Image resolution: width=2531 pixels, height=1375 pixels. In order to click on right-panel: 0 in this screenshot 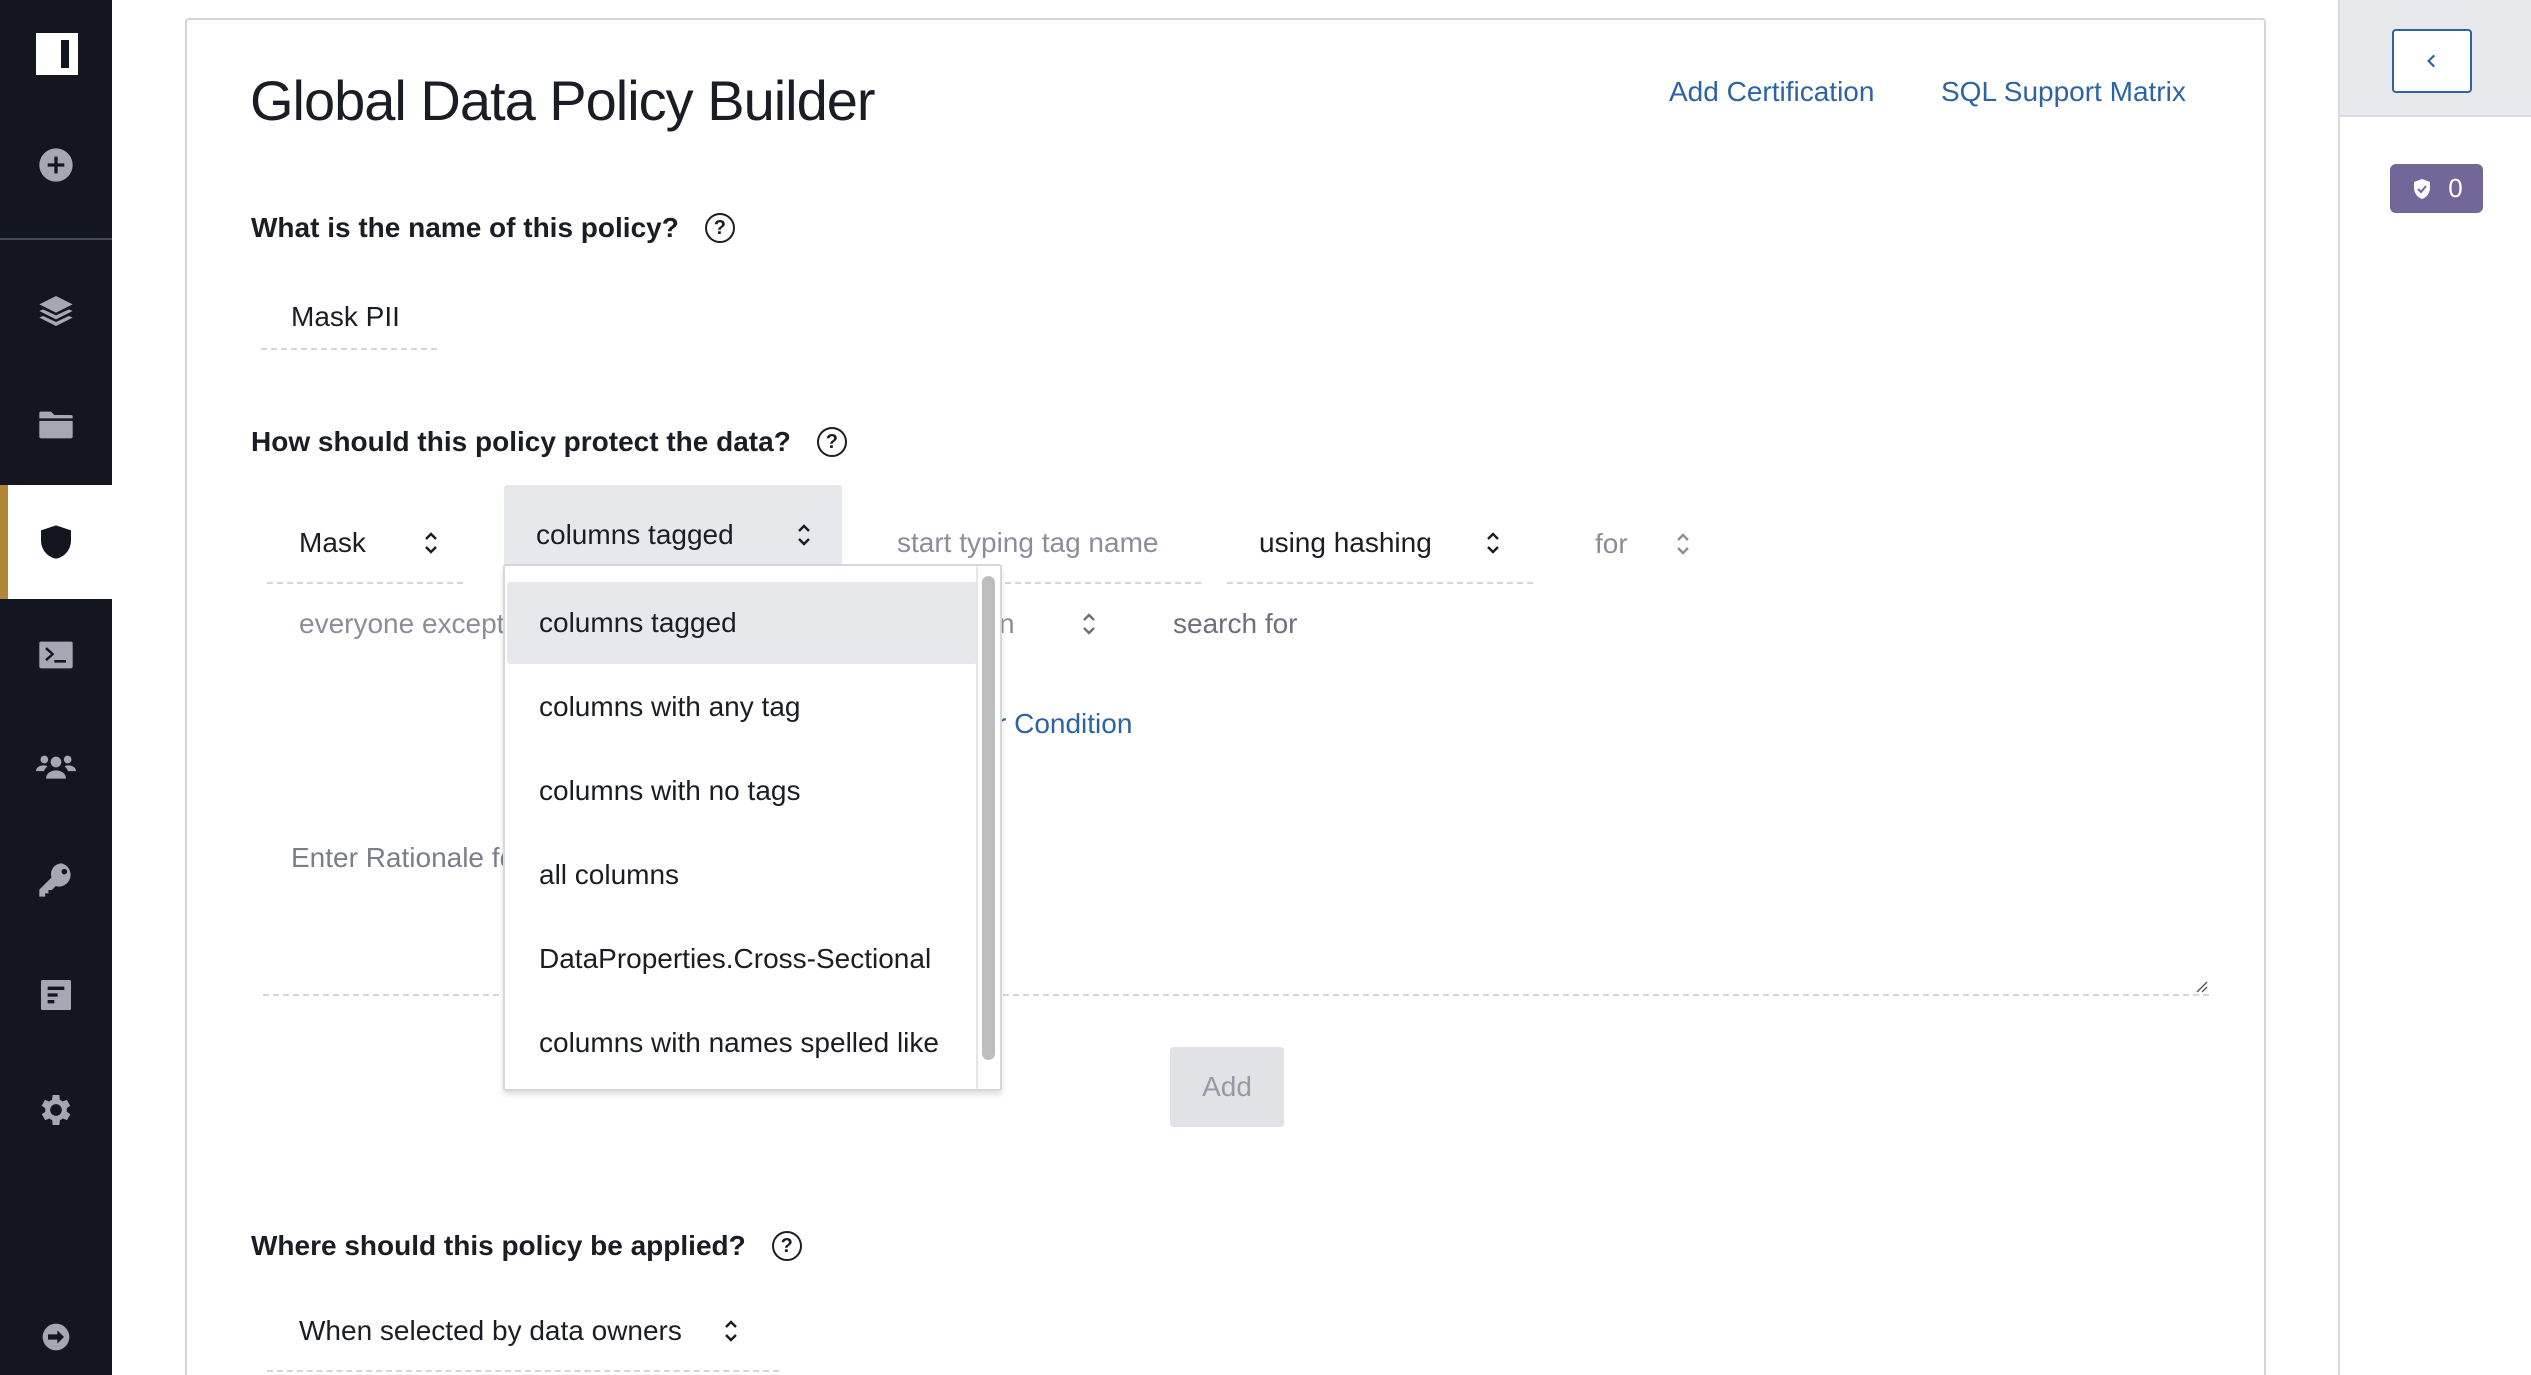, I will do `click(2434, 687)`.